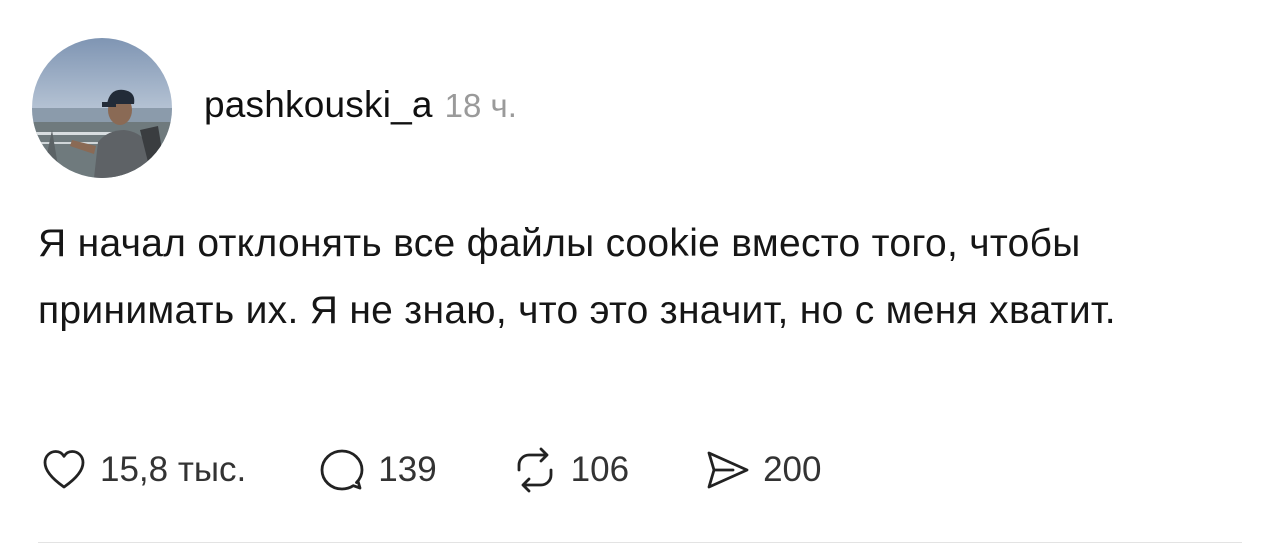 The width and height of the screenshot is (1280, 560). I want to click on share-button: 200, so click(761, 470).